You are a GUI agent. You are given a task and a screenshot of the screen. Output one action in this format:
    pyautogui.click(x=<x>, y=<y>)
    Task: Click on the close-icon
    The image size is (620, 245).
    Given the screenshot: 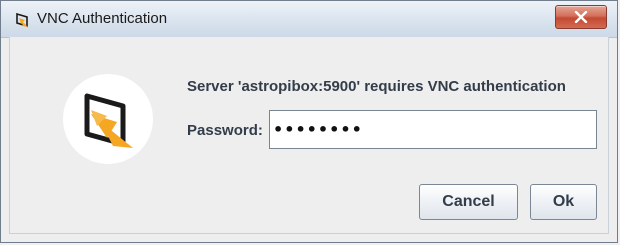 What is the action you would take?
    pyautogui.click(x=581, y=17)
    